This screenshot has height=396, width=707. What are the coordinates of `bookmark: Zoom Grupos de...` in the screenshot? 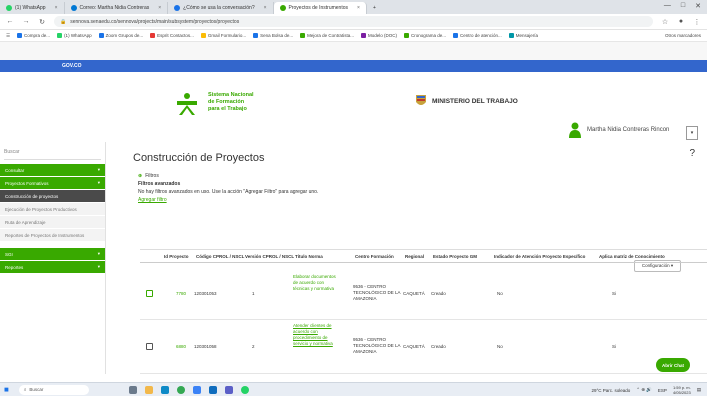 It's located at (121, 35).